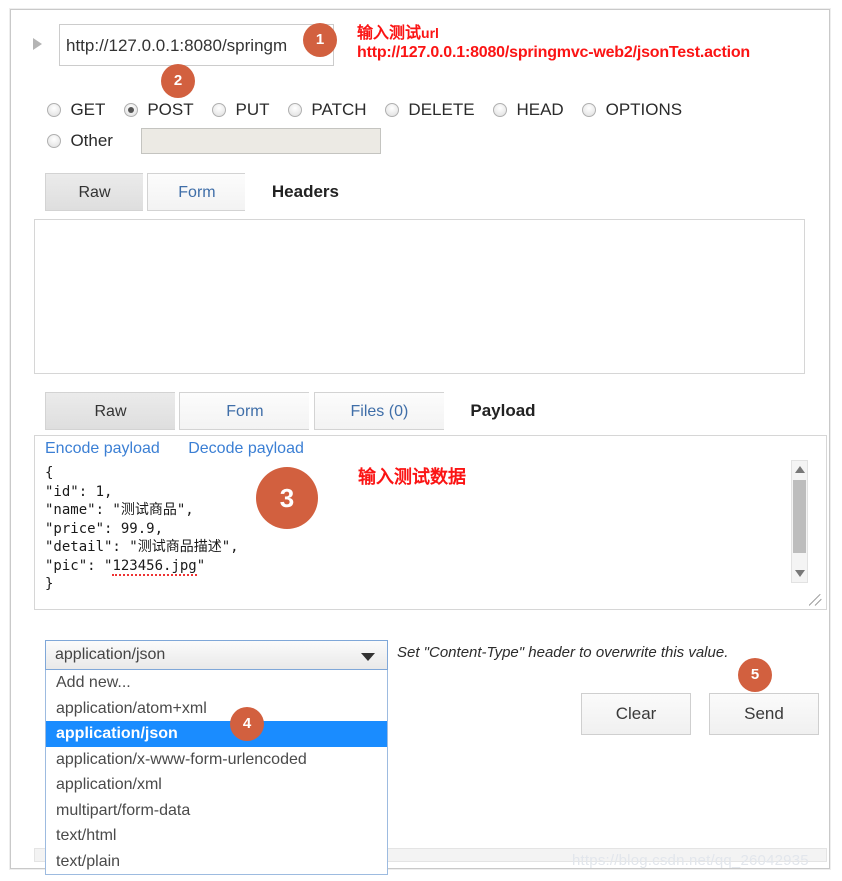 This screenshot has width=842, height=881. I want to click on method-label: OPTIONS, so click(644, 109).